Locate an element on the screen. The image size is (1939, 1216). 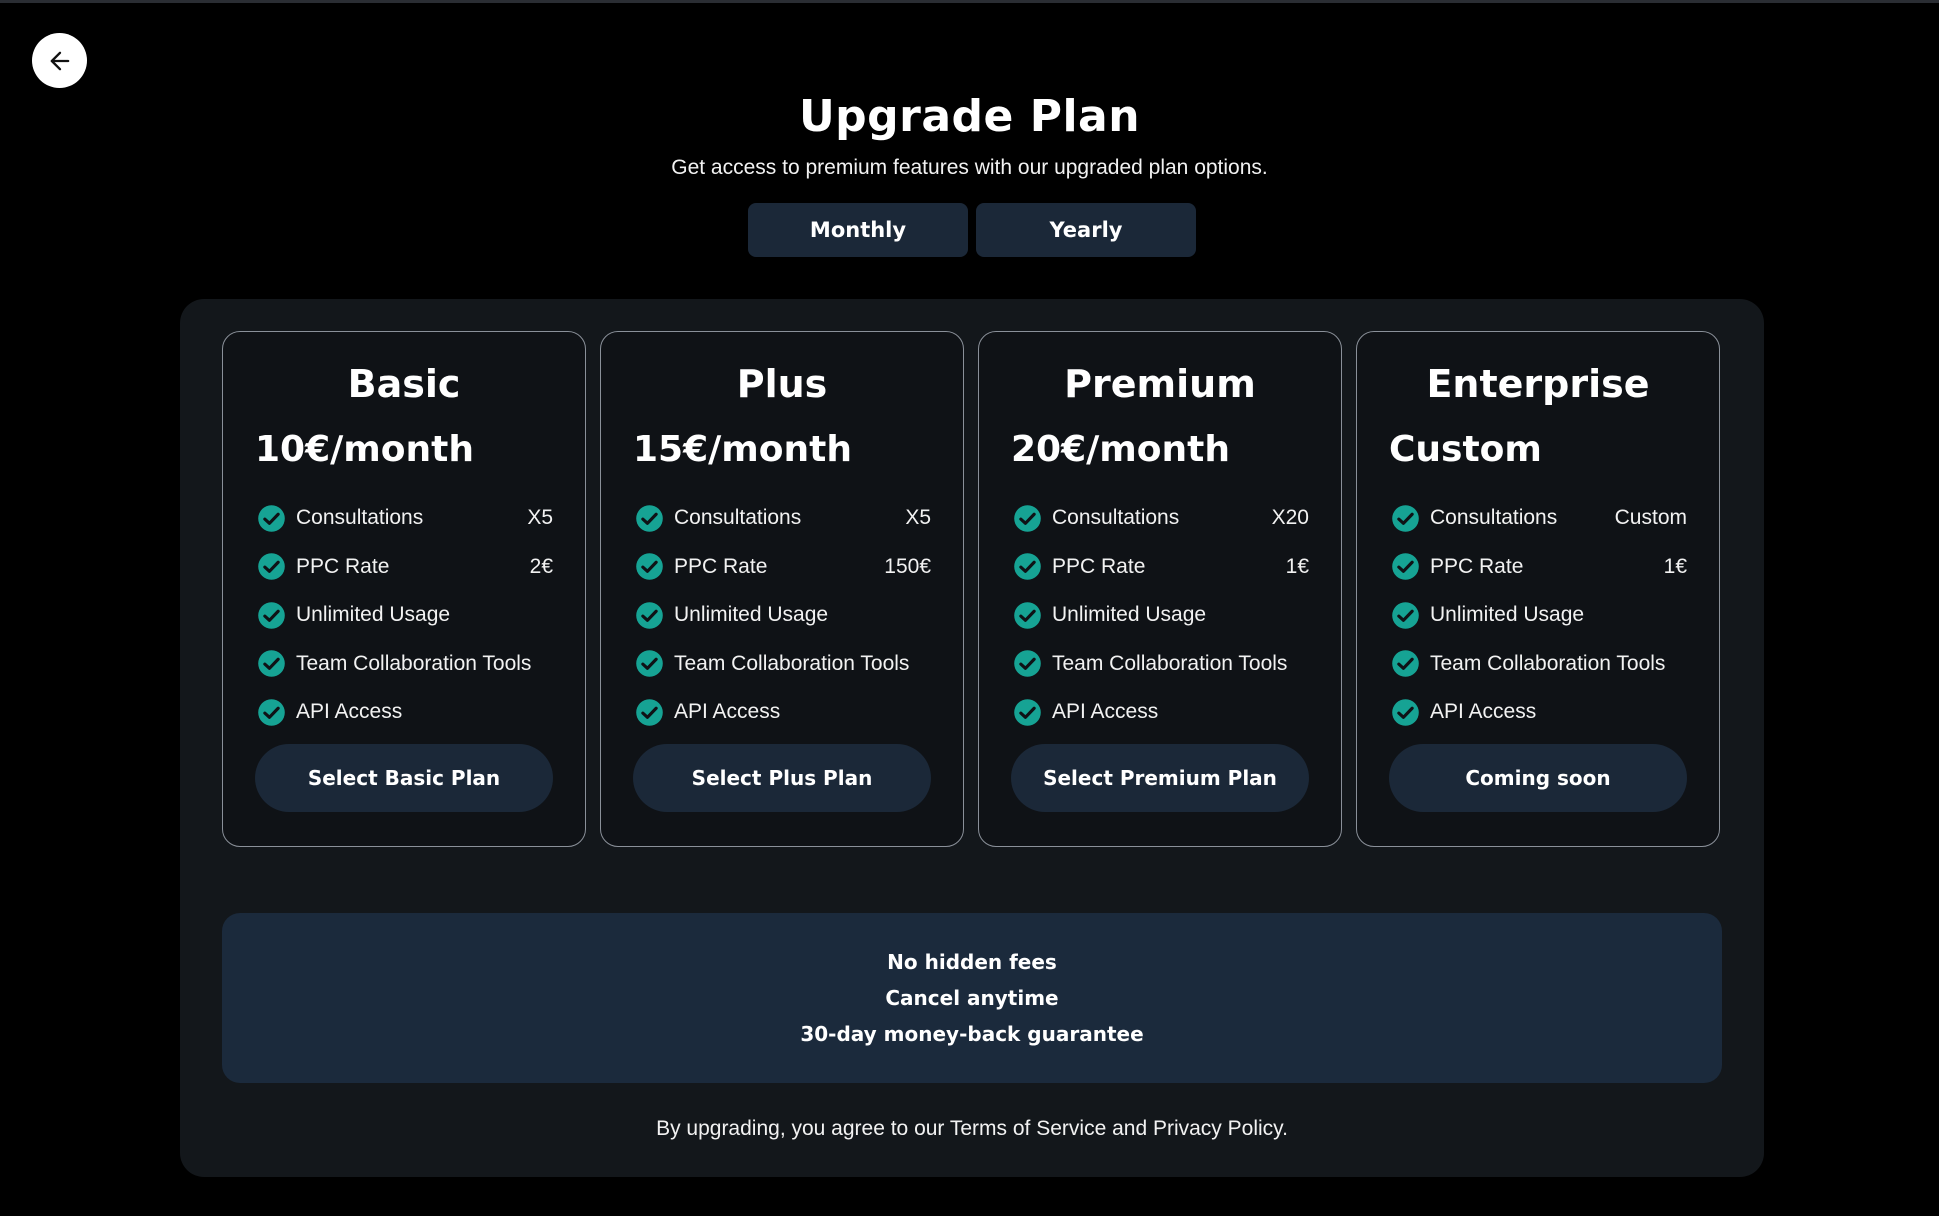
feature-value: 2€ is located at coordinates (541, 566).